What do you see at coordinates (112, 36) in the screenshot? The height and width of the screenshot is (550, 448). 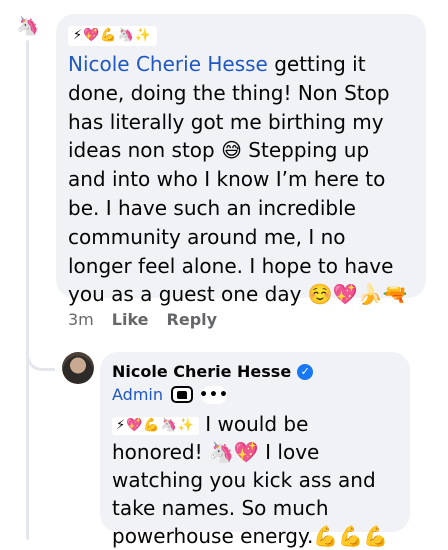 I see `commenter-name-emojis: ⚡💖💪🦄✨` at bounding box center [112, 36].